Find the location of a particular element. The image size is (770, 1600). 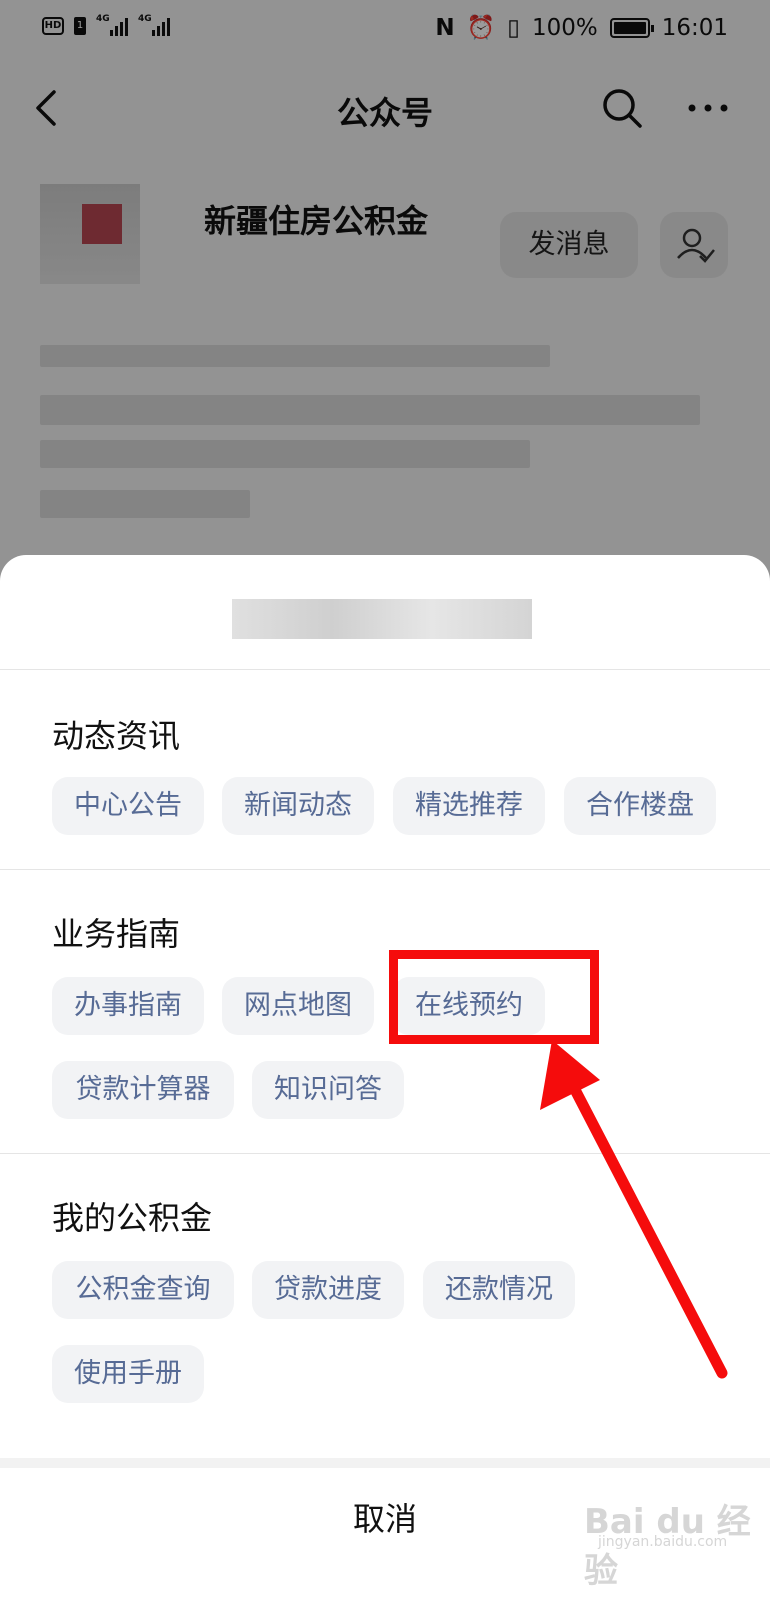

watermark-url: jingyan.baidu.com is located at coordinates (663, 1542).